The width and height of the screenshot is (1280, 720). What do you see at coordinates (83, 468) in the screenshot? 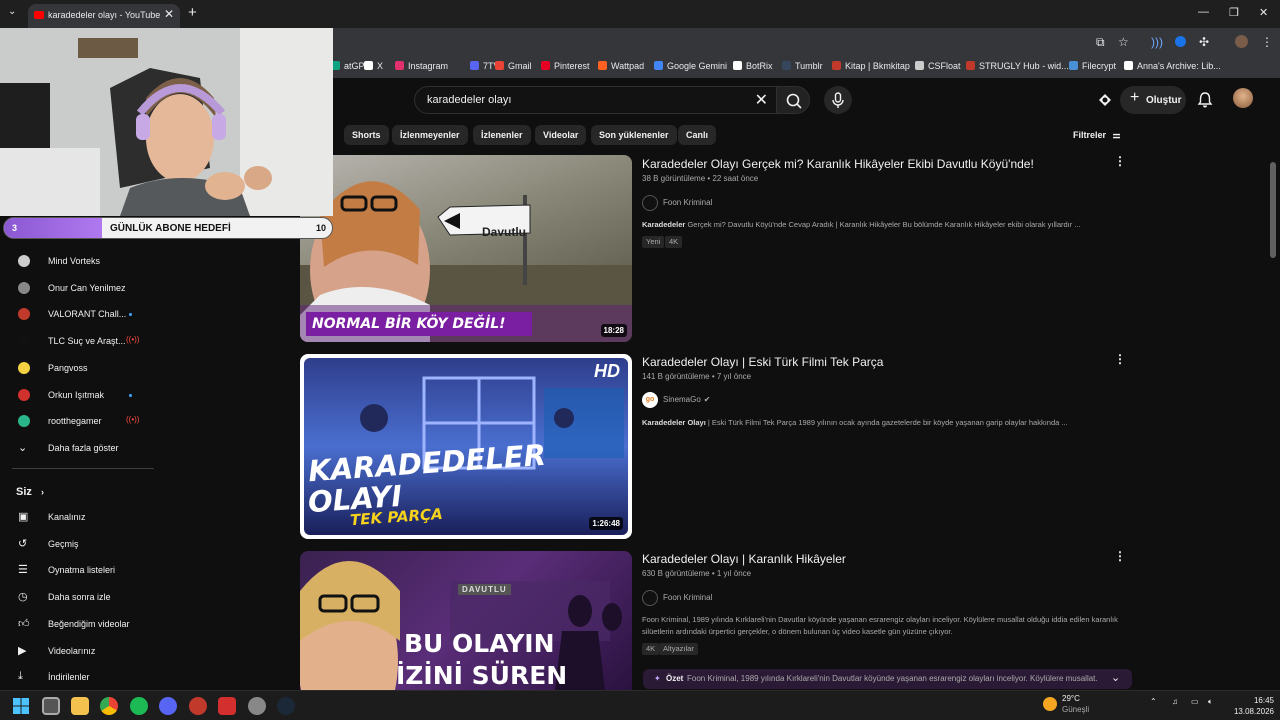
I see `sidebar-divider` at bounding box center [83, 468].